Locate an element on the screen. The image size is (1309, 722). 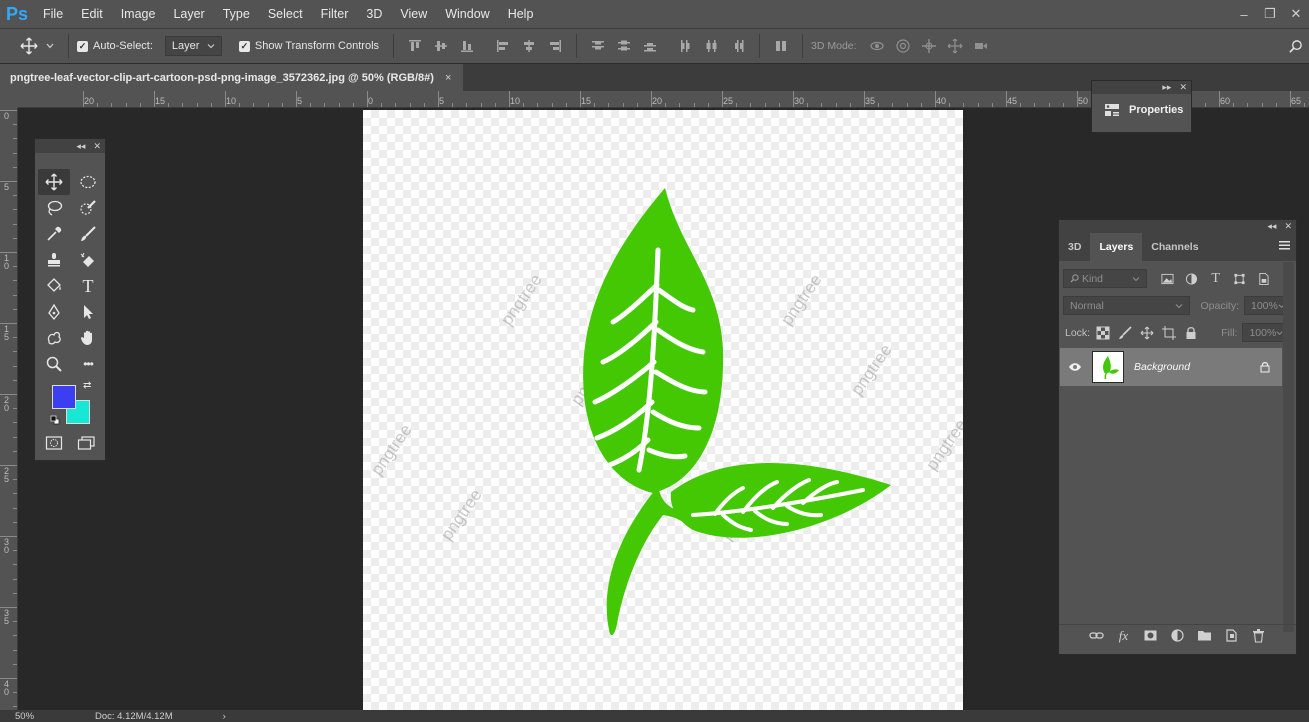
lock-all-icon is located at coordinates (1191, 333).